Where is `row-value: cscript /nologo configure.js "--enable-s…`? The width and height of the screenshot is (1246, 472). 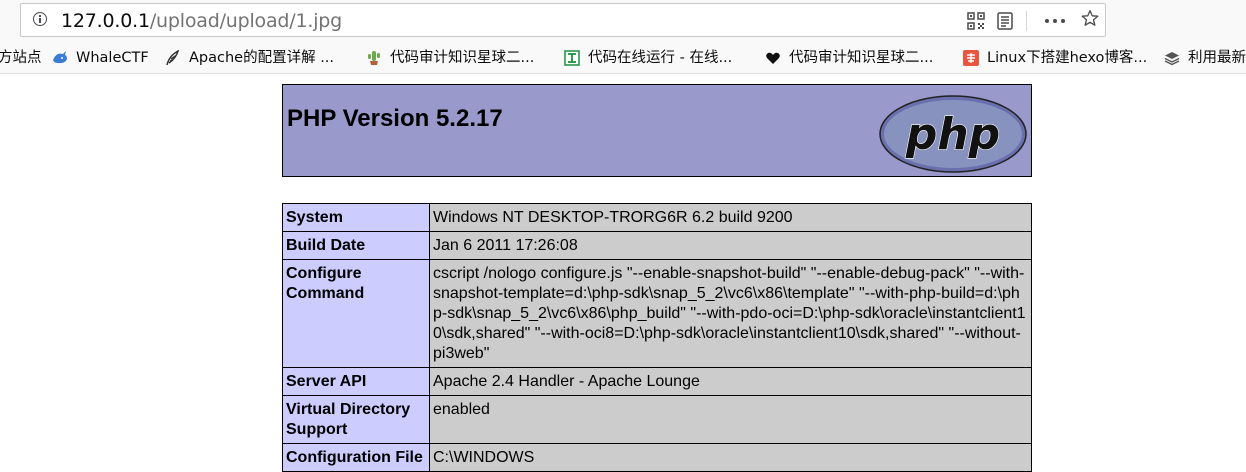 row-value: cscript /nologo configure.js "--enable-s… is located at coordinates (730, 313).